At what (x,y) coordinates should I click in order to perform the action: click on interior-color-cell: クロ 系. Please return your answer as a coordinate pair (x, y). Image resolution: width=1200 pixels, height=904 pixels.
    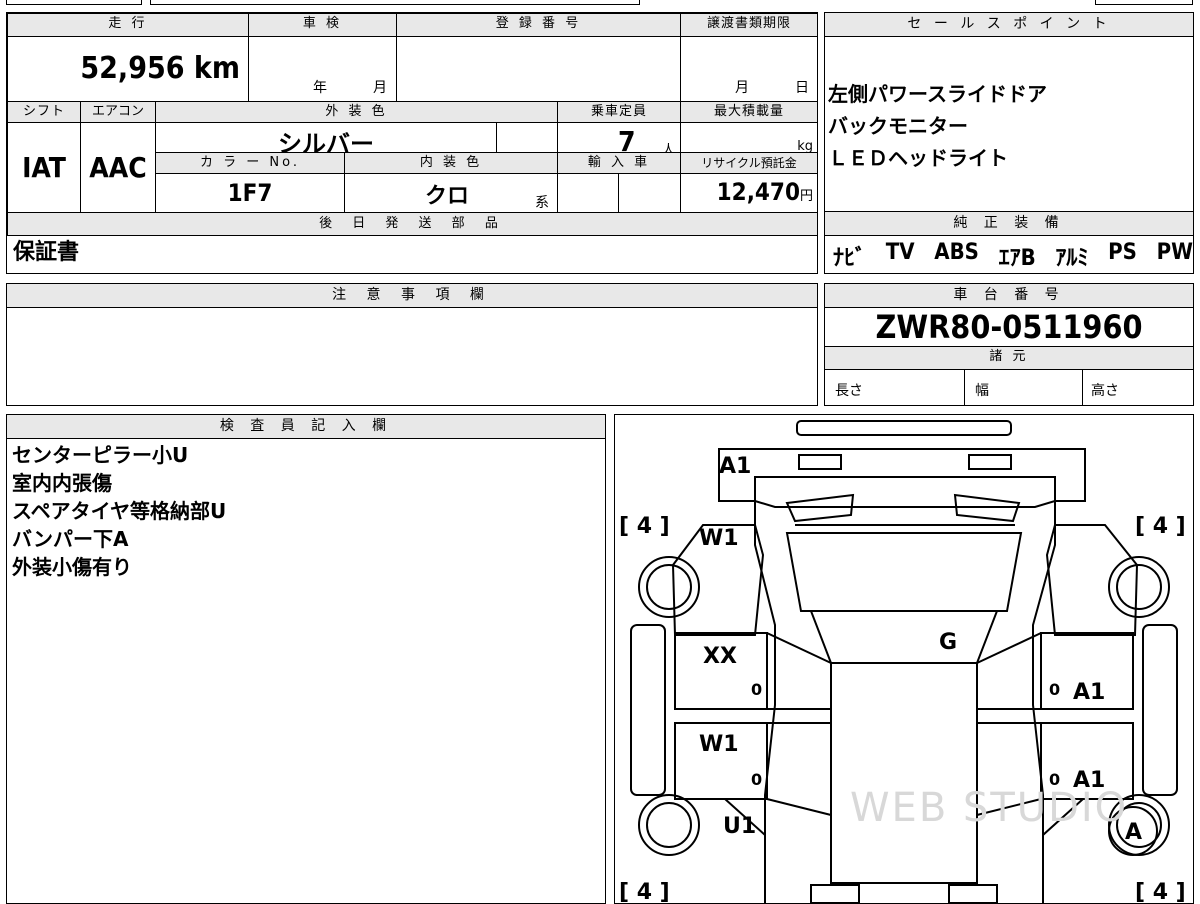
    Looking at the image, I should click on (451, 193).